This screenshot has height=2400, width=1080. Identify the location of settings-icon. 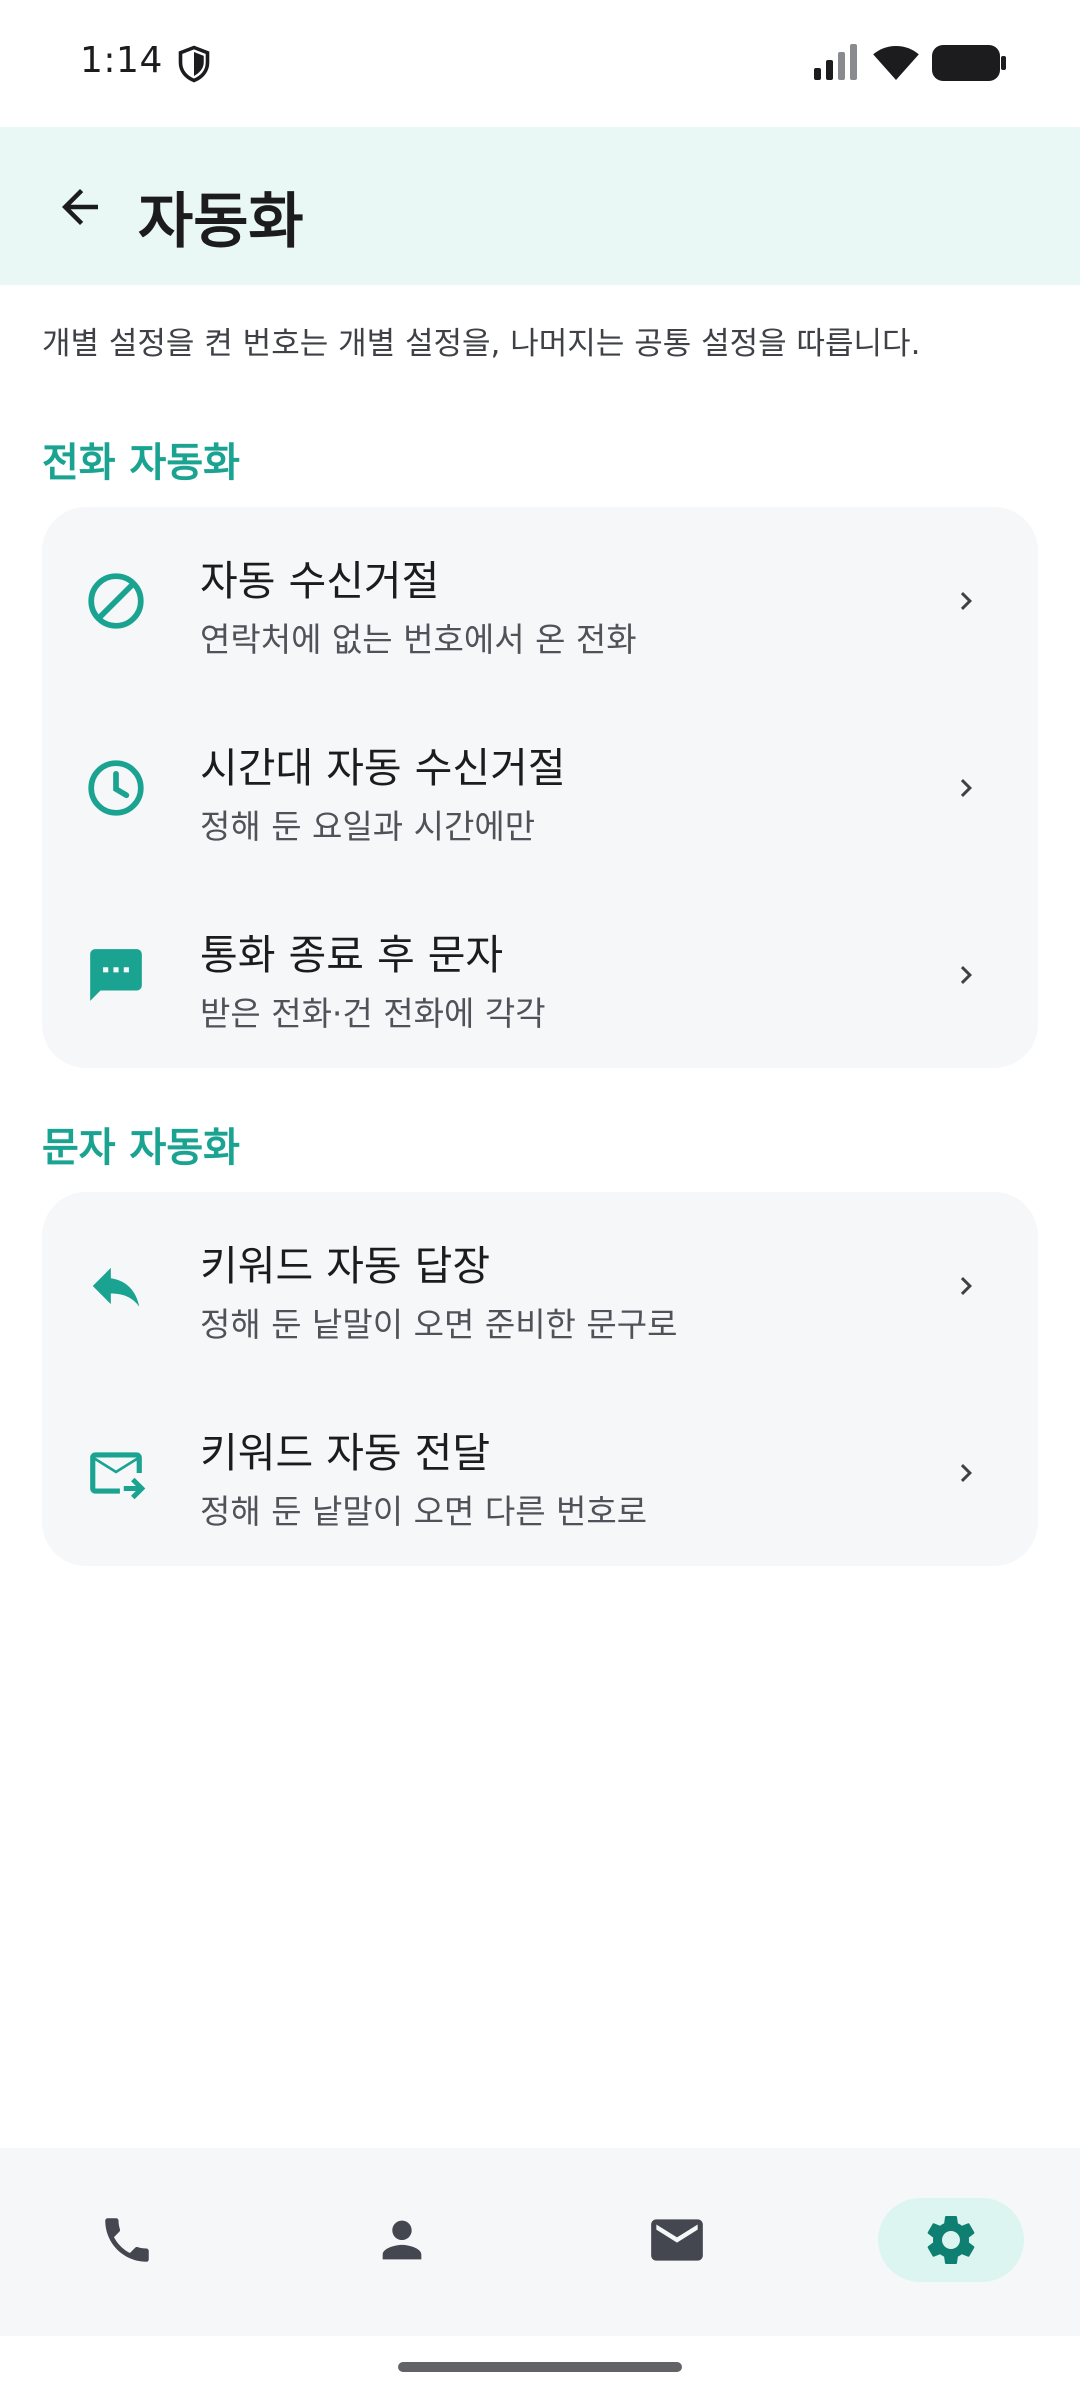
(951, 2240).